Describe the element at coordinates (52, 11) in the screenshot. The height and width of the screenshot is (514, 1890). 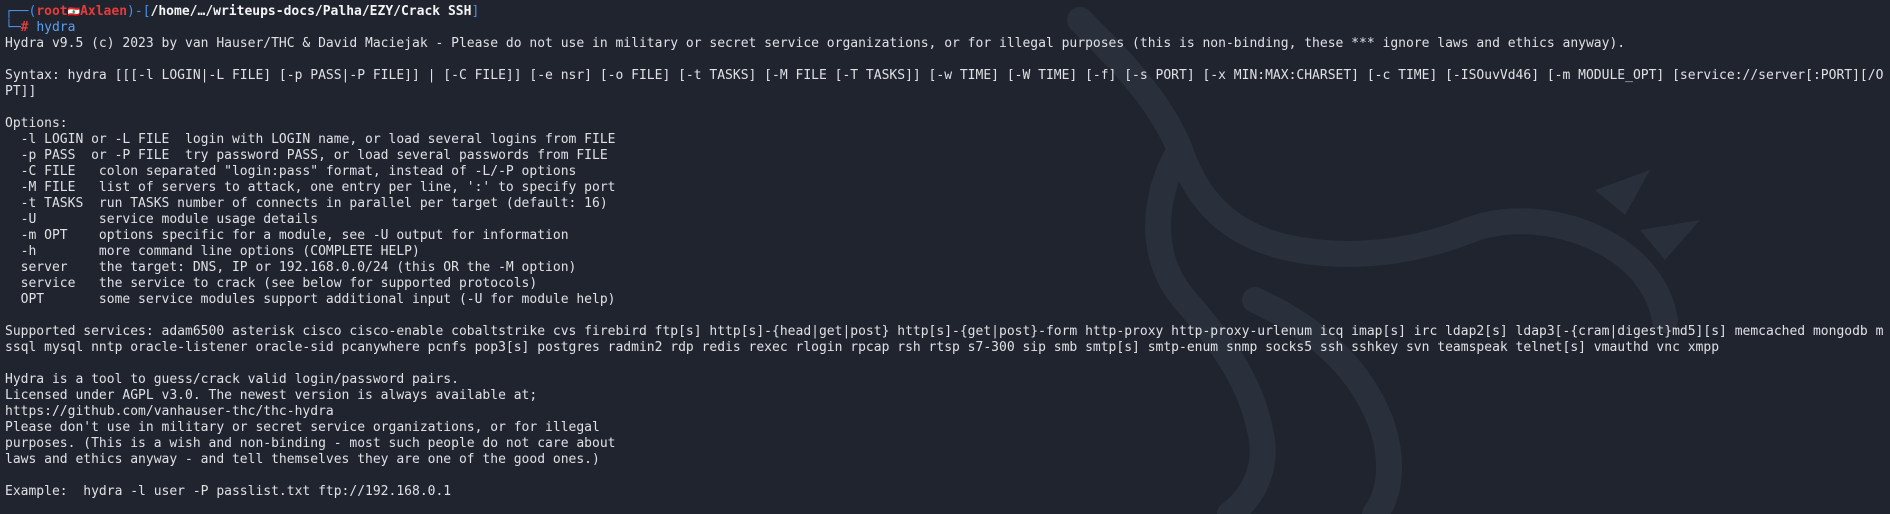
I see `prompt-user: root` at that location.